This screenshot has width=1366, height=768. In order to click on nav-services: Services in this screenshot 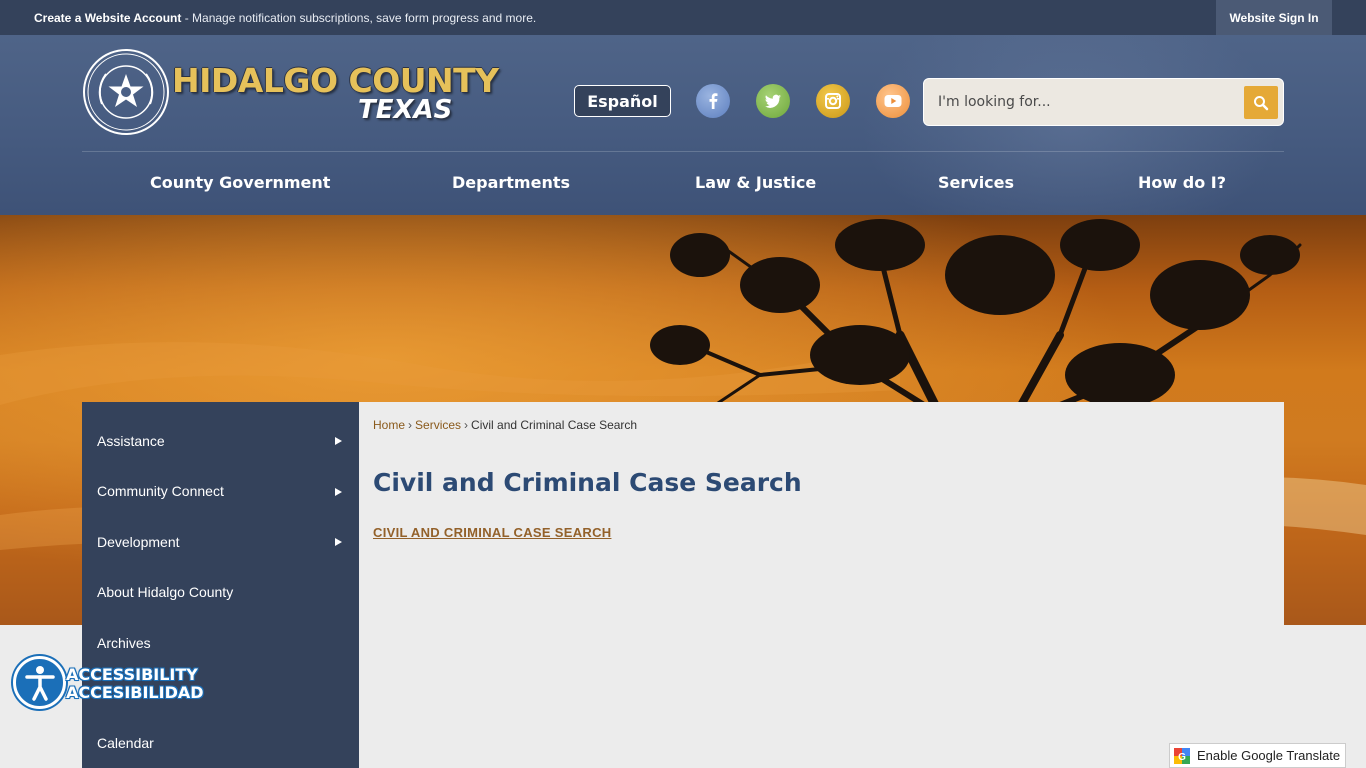, I will do `click(976, 182)`.